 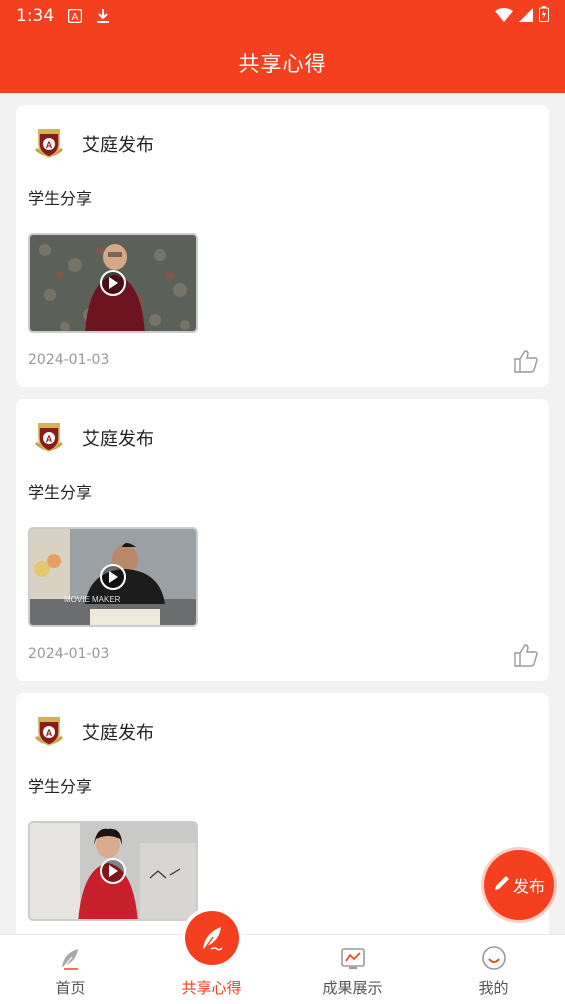 I want to click on tab-share-label: 共享心得, so click(x=211, y=988).